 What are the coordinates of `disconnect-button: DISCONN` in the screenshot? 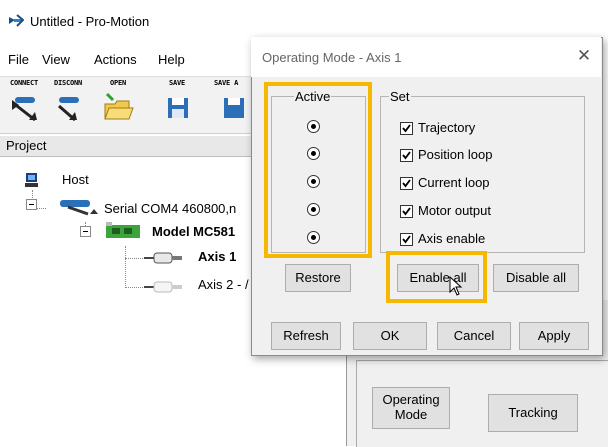 It's located at (68, 104).